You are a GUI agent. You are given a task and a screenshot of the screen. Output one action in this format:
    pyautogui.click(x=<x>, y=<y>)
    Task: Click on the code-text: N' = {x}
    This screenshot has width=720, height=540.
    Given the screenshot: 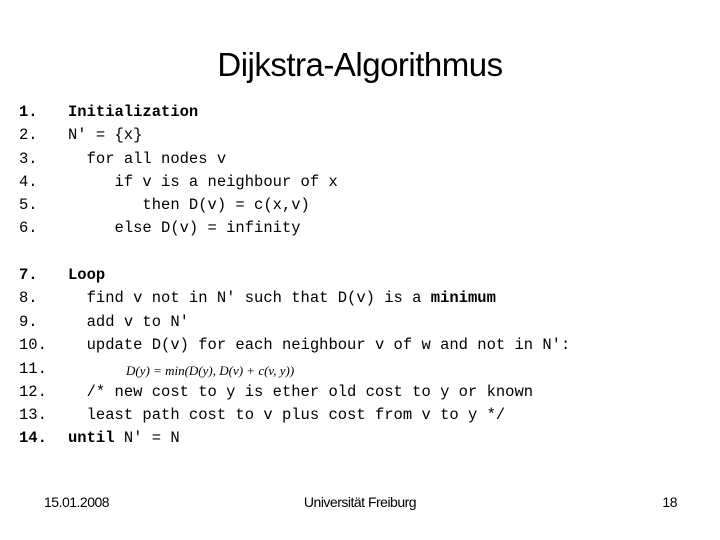 What is the action you would take?
    pyautogui.click(x=105, y=135)
    